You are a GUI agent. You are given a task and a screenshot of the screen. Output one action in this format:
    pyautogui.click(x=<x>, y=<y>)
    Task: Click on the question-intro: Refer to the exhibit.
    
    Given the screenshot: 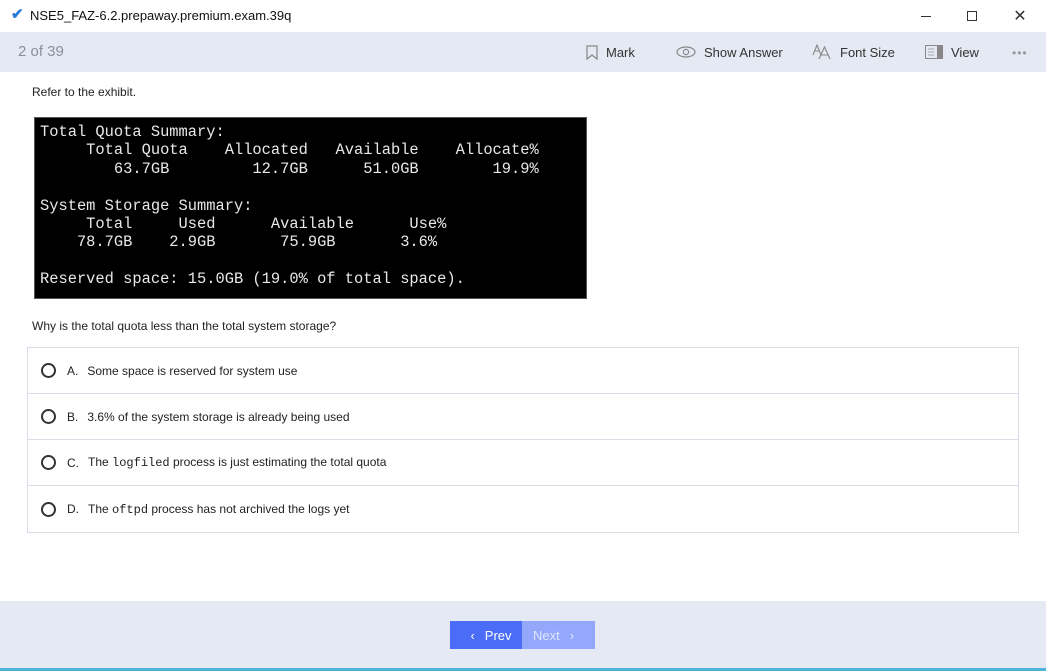 What is the action you would take?
    pyautogui.click(x=84, y=92)
    